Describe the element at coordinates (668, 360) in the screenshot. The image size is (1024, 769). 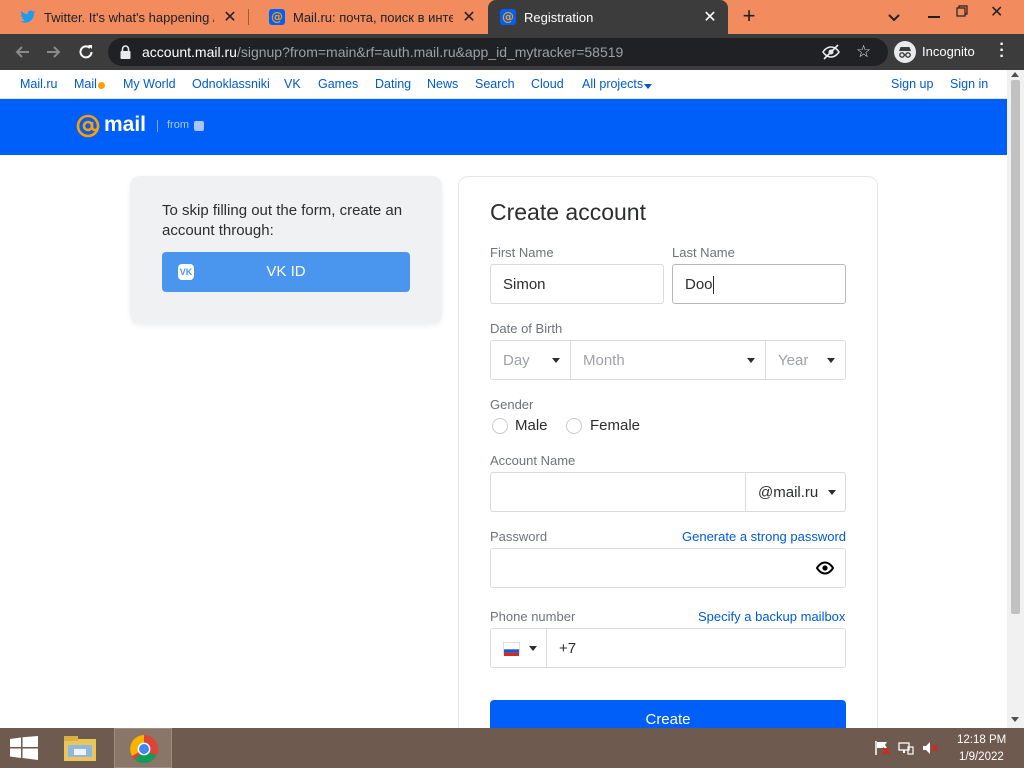
I see `dob-month-select: Month` at that location.